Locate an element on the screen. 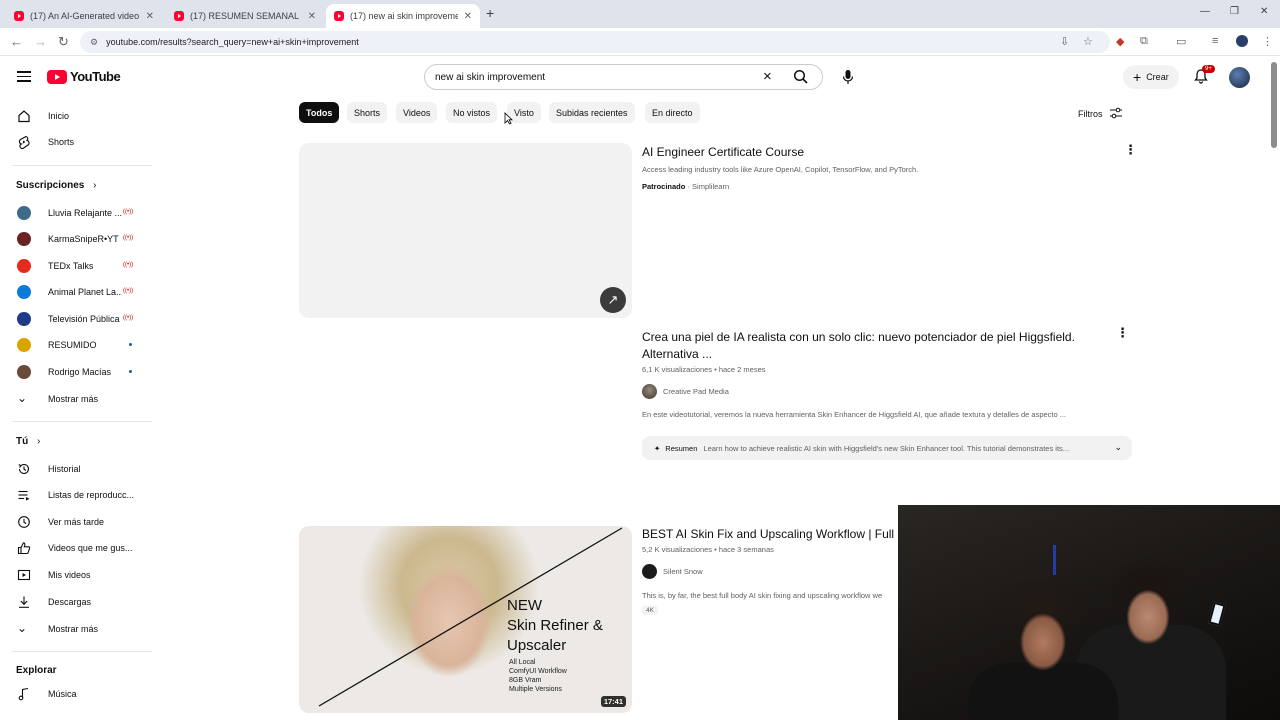 Image resolution: width=1280 pixels, height=720 pixels. sidebar-item-my-videos: Mis videos is located at coordinates (76, 575).